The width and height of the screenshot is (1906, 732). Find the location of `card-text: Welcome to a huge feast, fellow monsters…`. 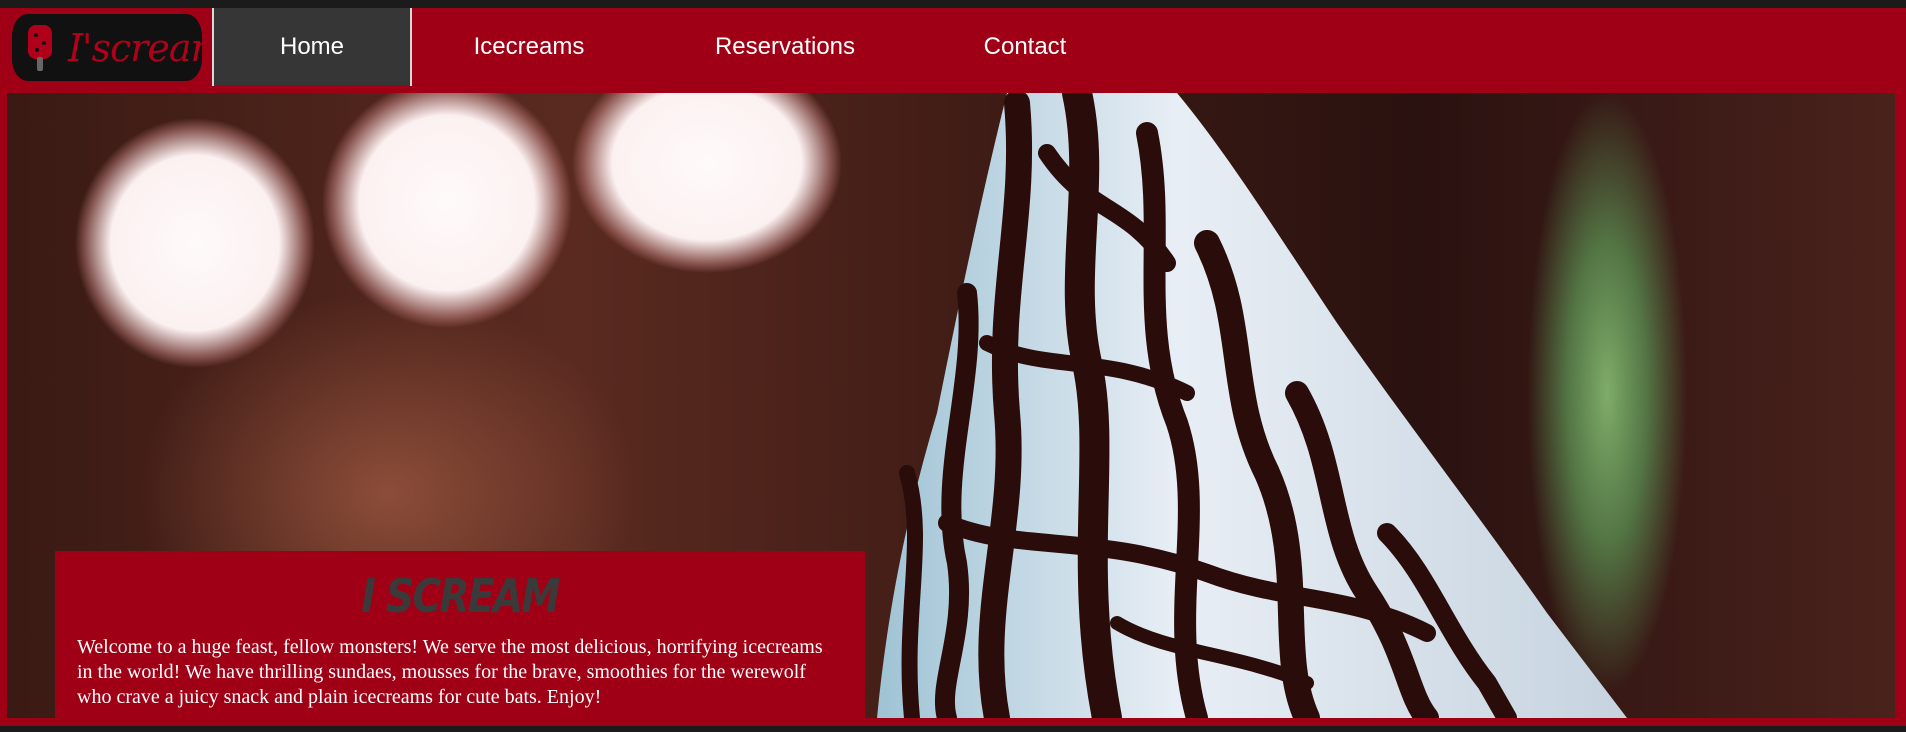

card-text: Welcome to a huge feast, fellow monsters… is located at coordinates (450, 672).